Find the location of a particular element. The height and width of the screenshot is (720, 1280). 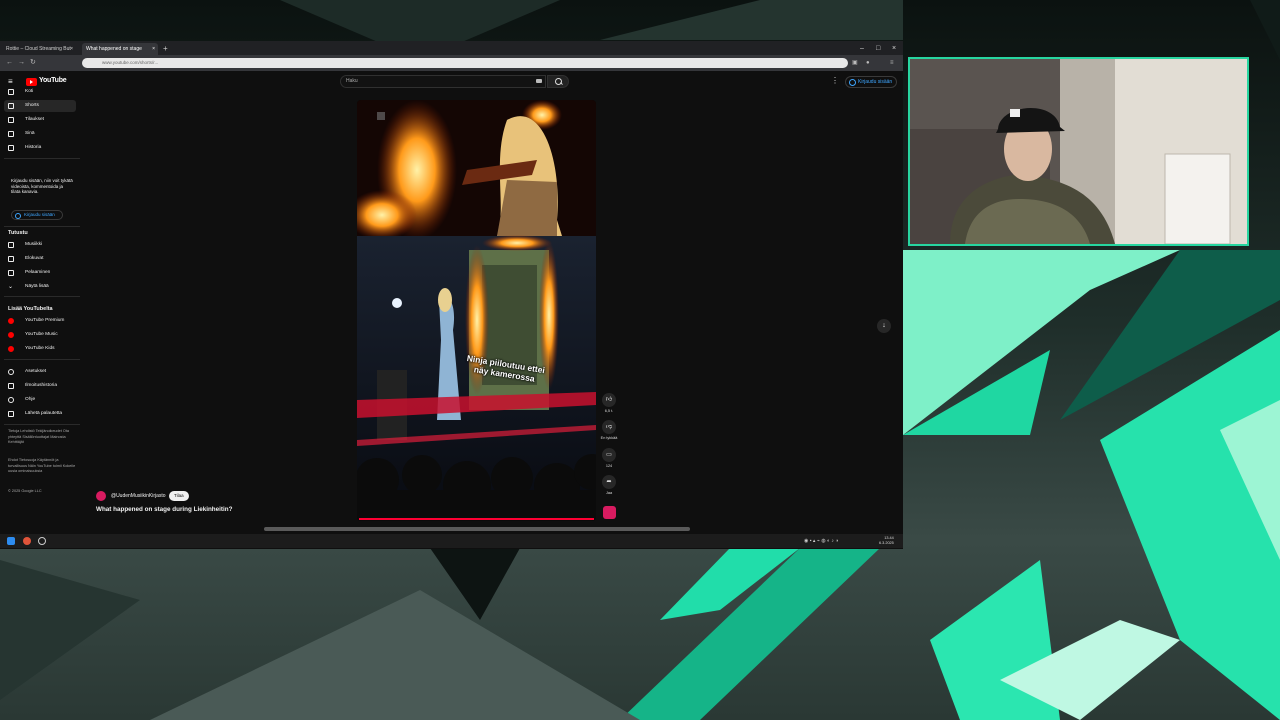

chevron-down-icon: ⌄ is located at coordinates (11, 287).